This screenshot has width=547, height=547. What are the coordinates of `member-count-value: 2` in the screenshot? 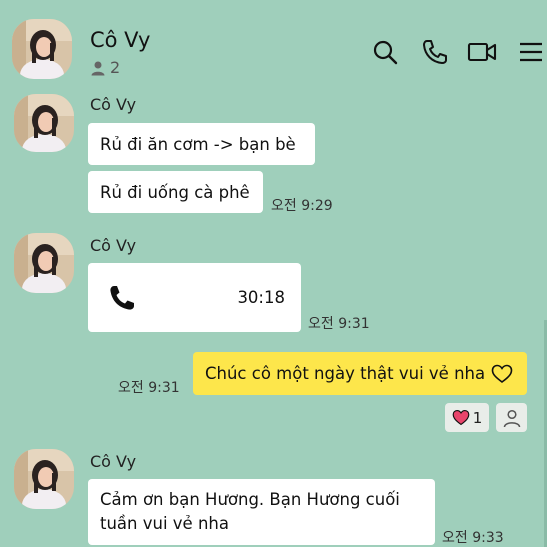 It's located at (115, 67).